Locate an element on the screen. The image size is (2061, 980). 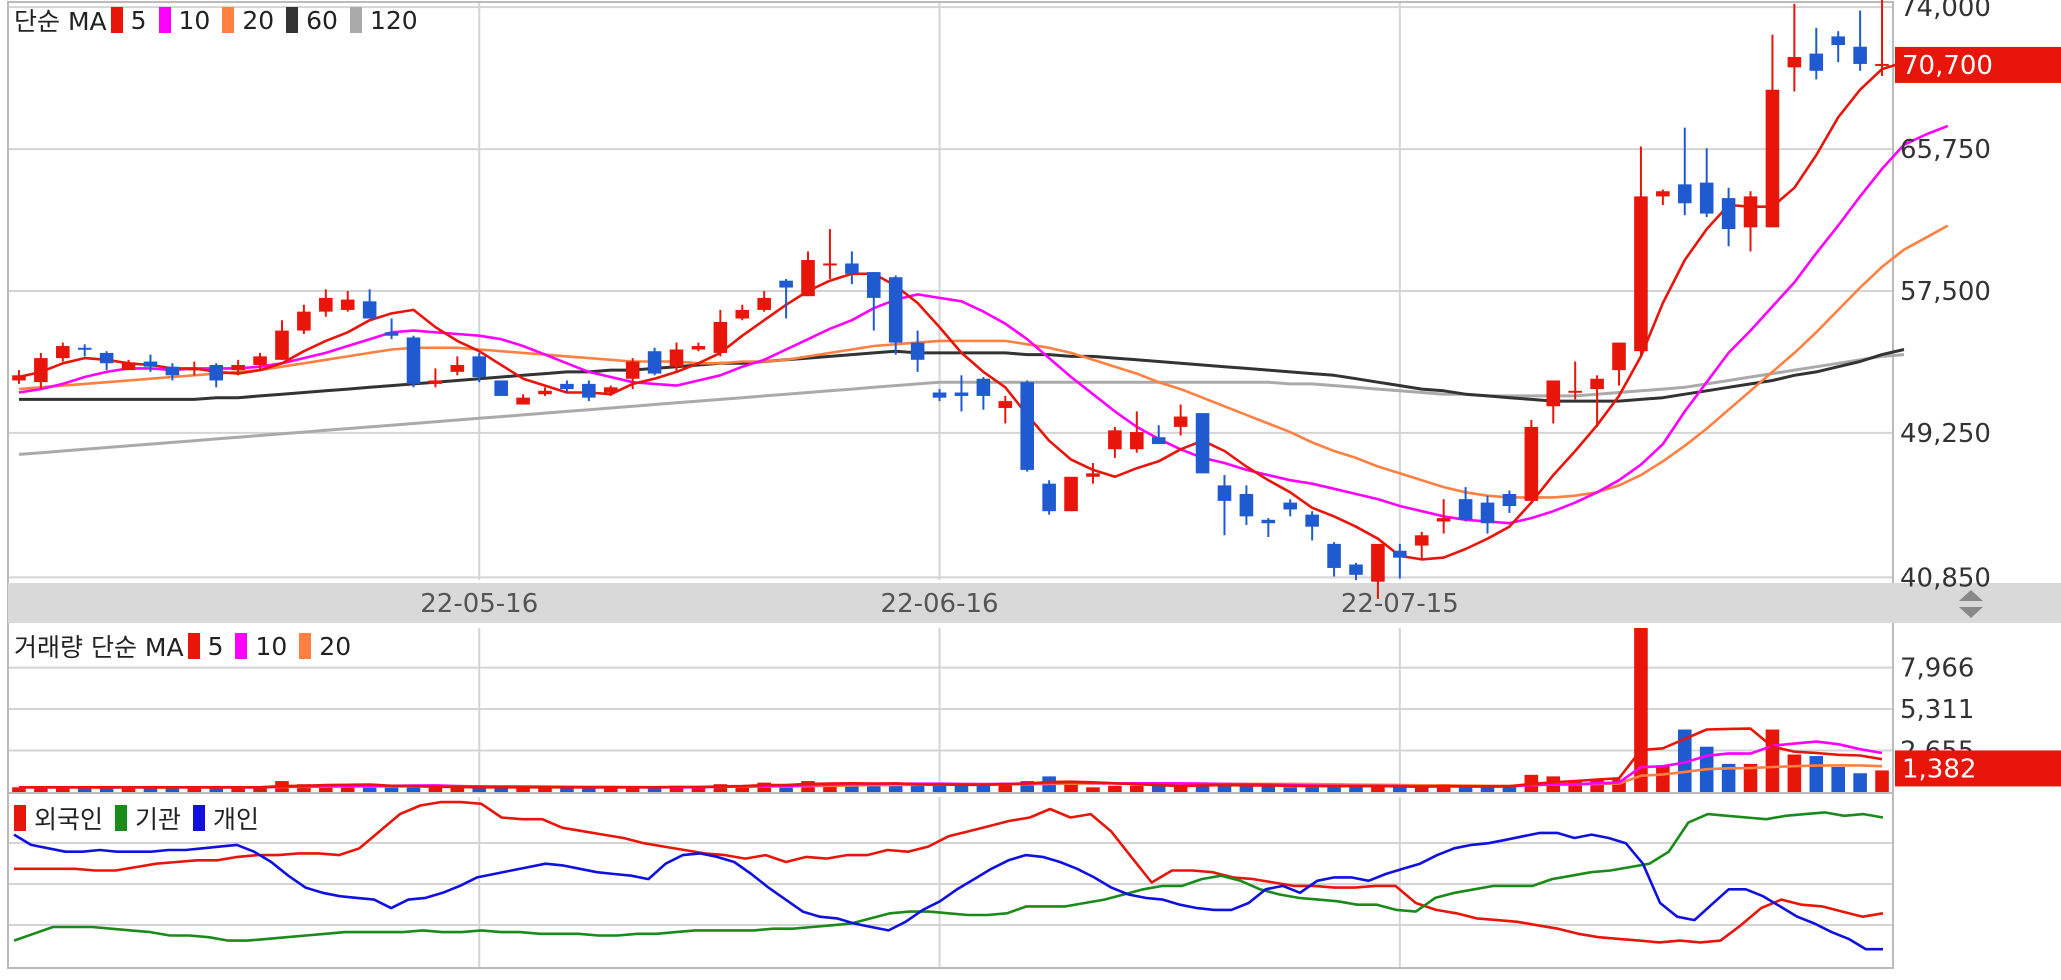
price-ma-legend: 단순 MA 5 10 20 60 120 is located at coordinates (216, 21).